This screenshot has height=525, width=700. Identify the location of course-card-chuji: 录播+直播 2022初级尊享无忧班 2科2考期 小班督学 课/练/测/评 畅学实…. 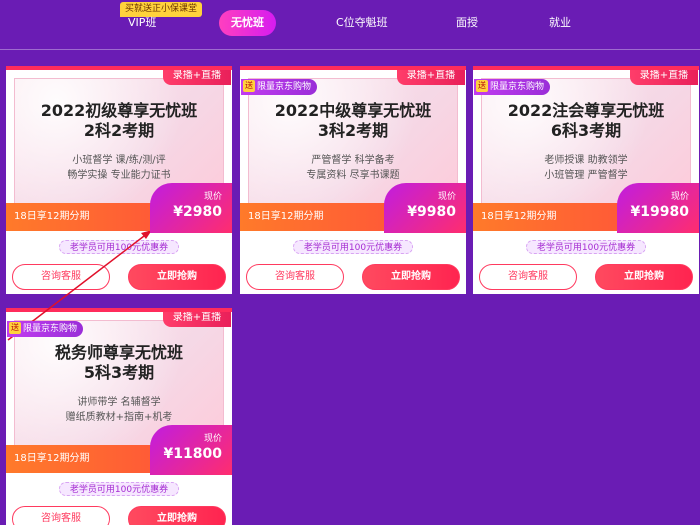
(119, 180).